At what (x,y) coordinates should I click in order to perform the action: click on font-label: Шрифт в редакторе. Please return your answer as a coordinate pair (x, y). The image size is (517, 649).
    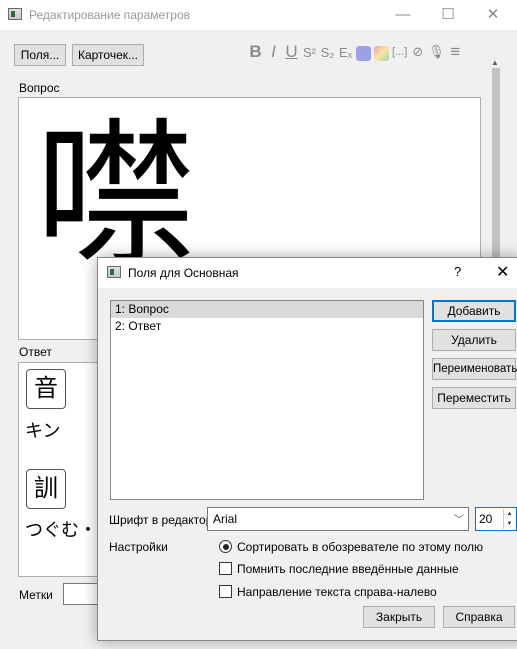
    Looking at the image, I should click on (164, 520).